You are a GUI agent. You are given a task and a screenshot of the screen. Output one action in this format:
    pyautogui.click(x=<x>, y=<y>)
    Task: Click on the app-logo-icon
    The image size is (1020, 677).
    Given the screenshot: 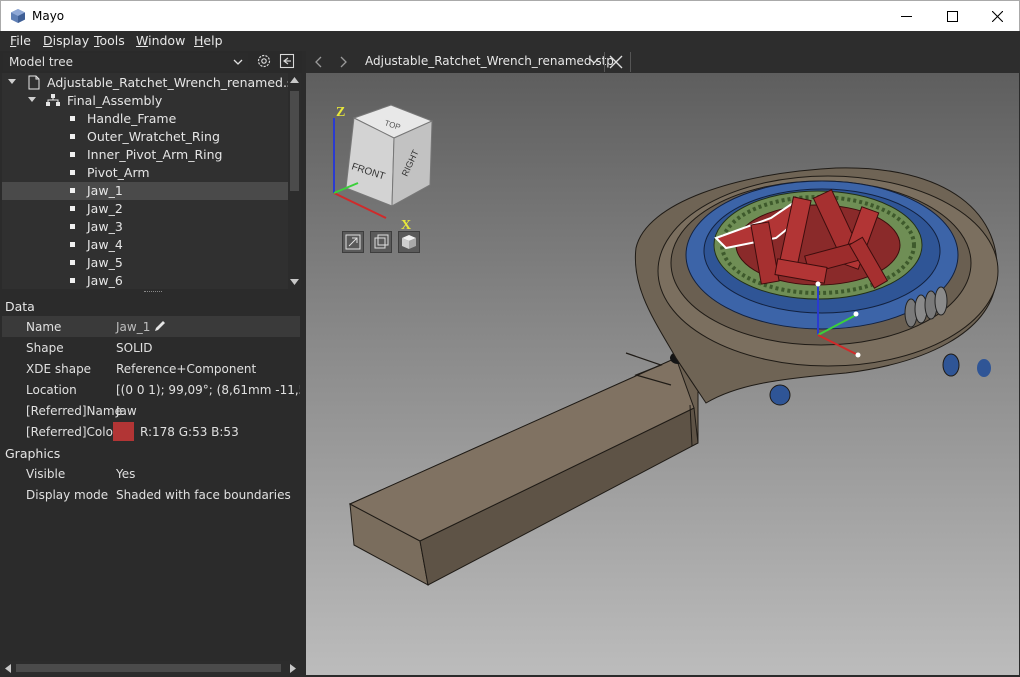 What is the action you would take?
    pyautogui.click(x=18, y=16)
    